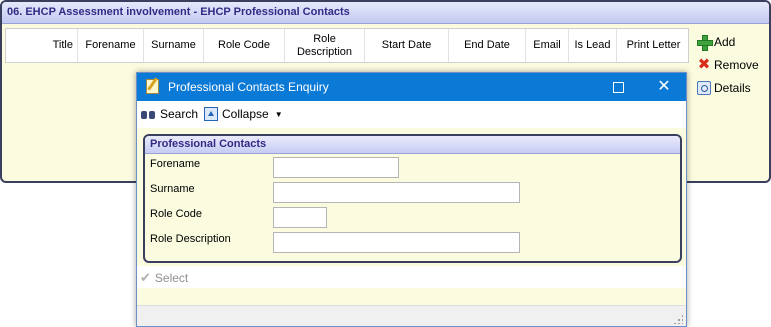 Image resolution: width=771 pixels, height=327 pixels. I want to click on section-title: Professional Contacts, so click(412, 145).